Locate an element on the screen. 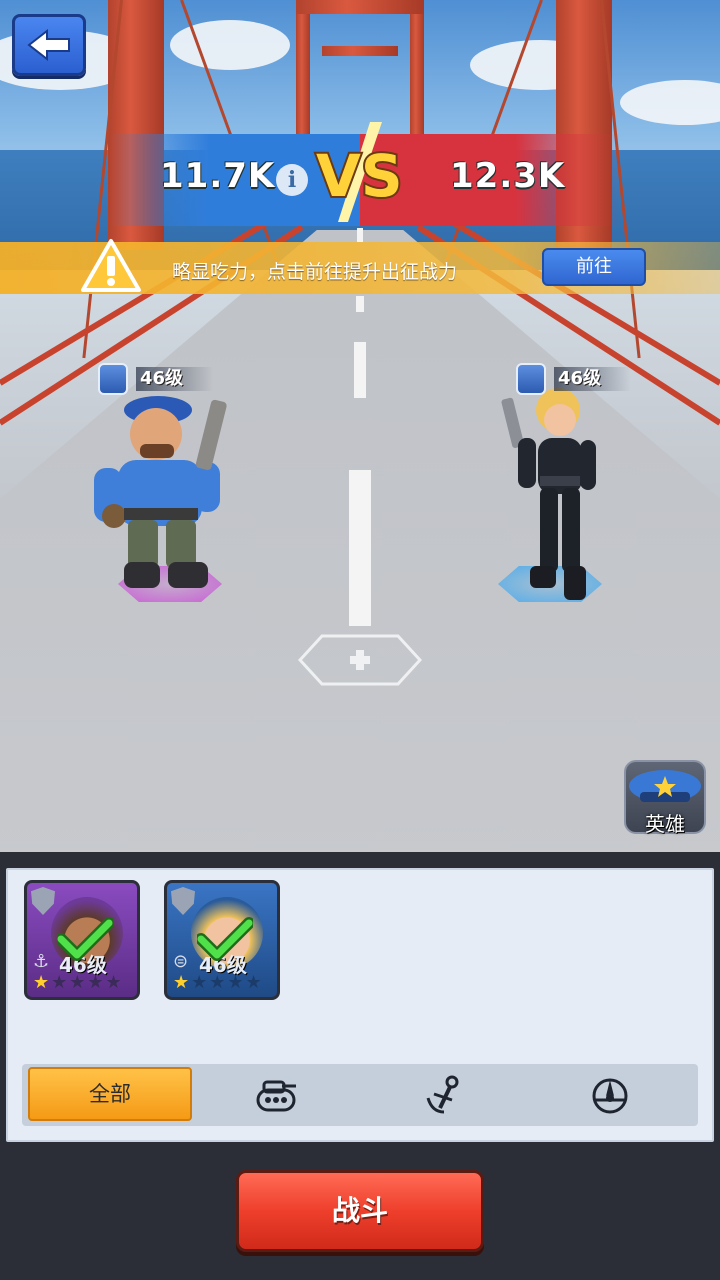 The height and width of the screenshot is (1280, 720). power-comparison-bar: 11.7K i 12.3K VS is located at coordinates (360, 174).